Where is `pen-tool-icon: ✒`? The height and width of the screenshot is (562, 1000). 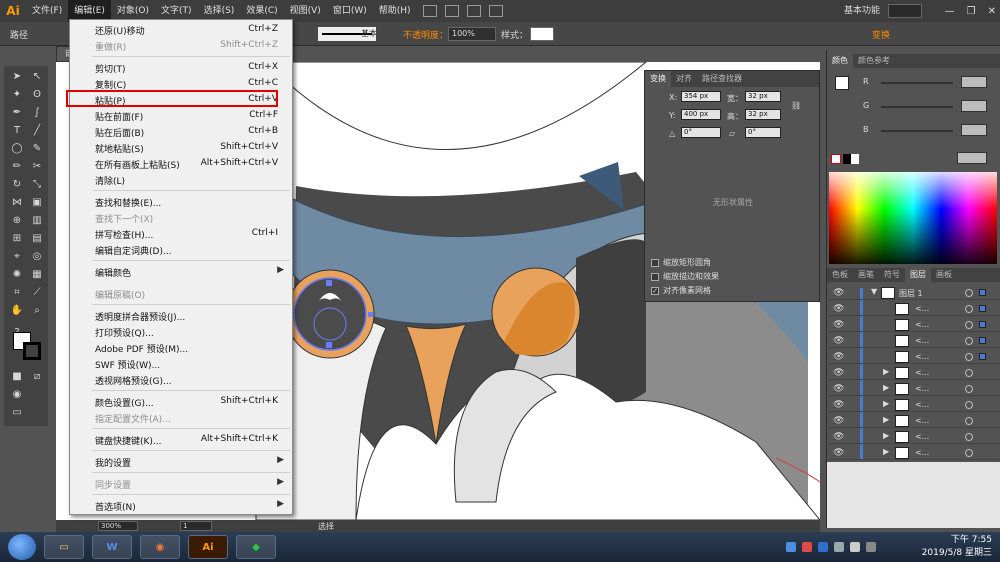
pen-tool-icon: ✒ is located at coordinates (17, 112).